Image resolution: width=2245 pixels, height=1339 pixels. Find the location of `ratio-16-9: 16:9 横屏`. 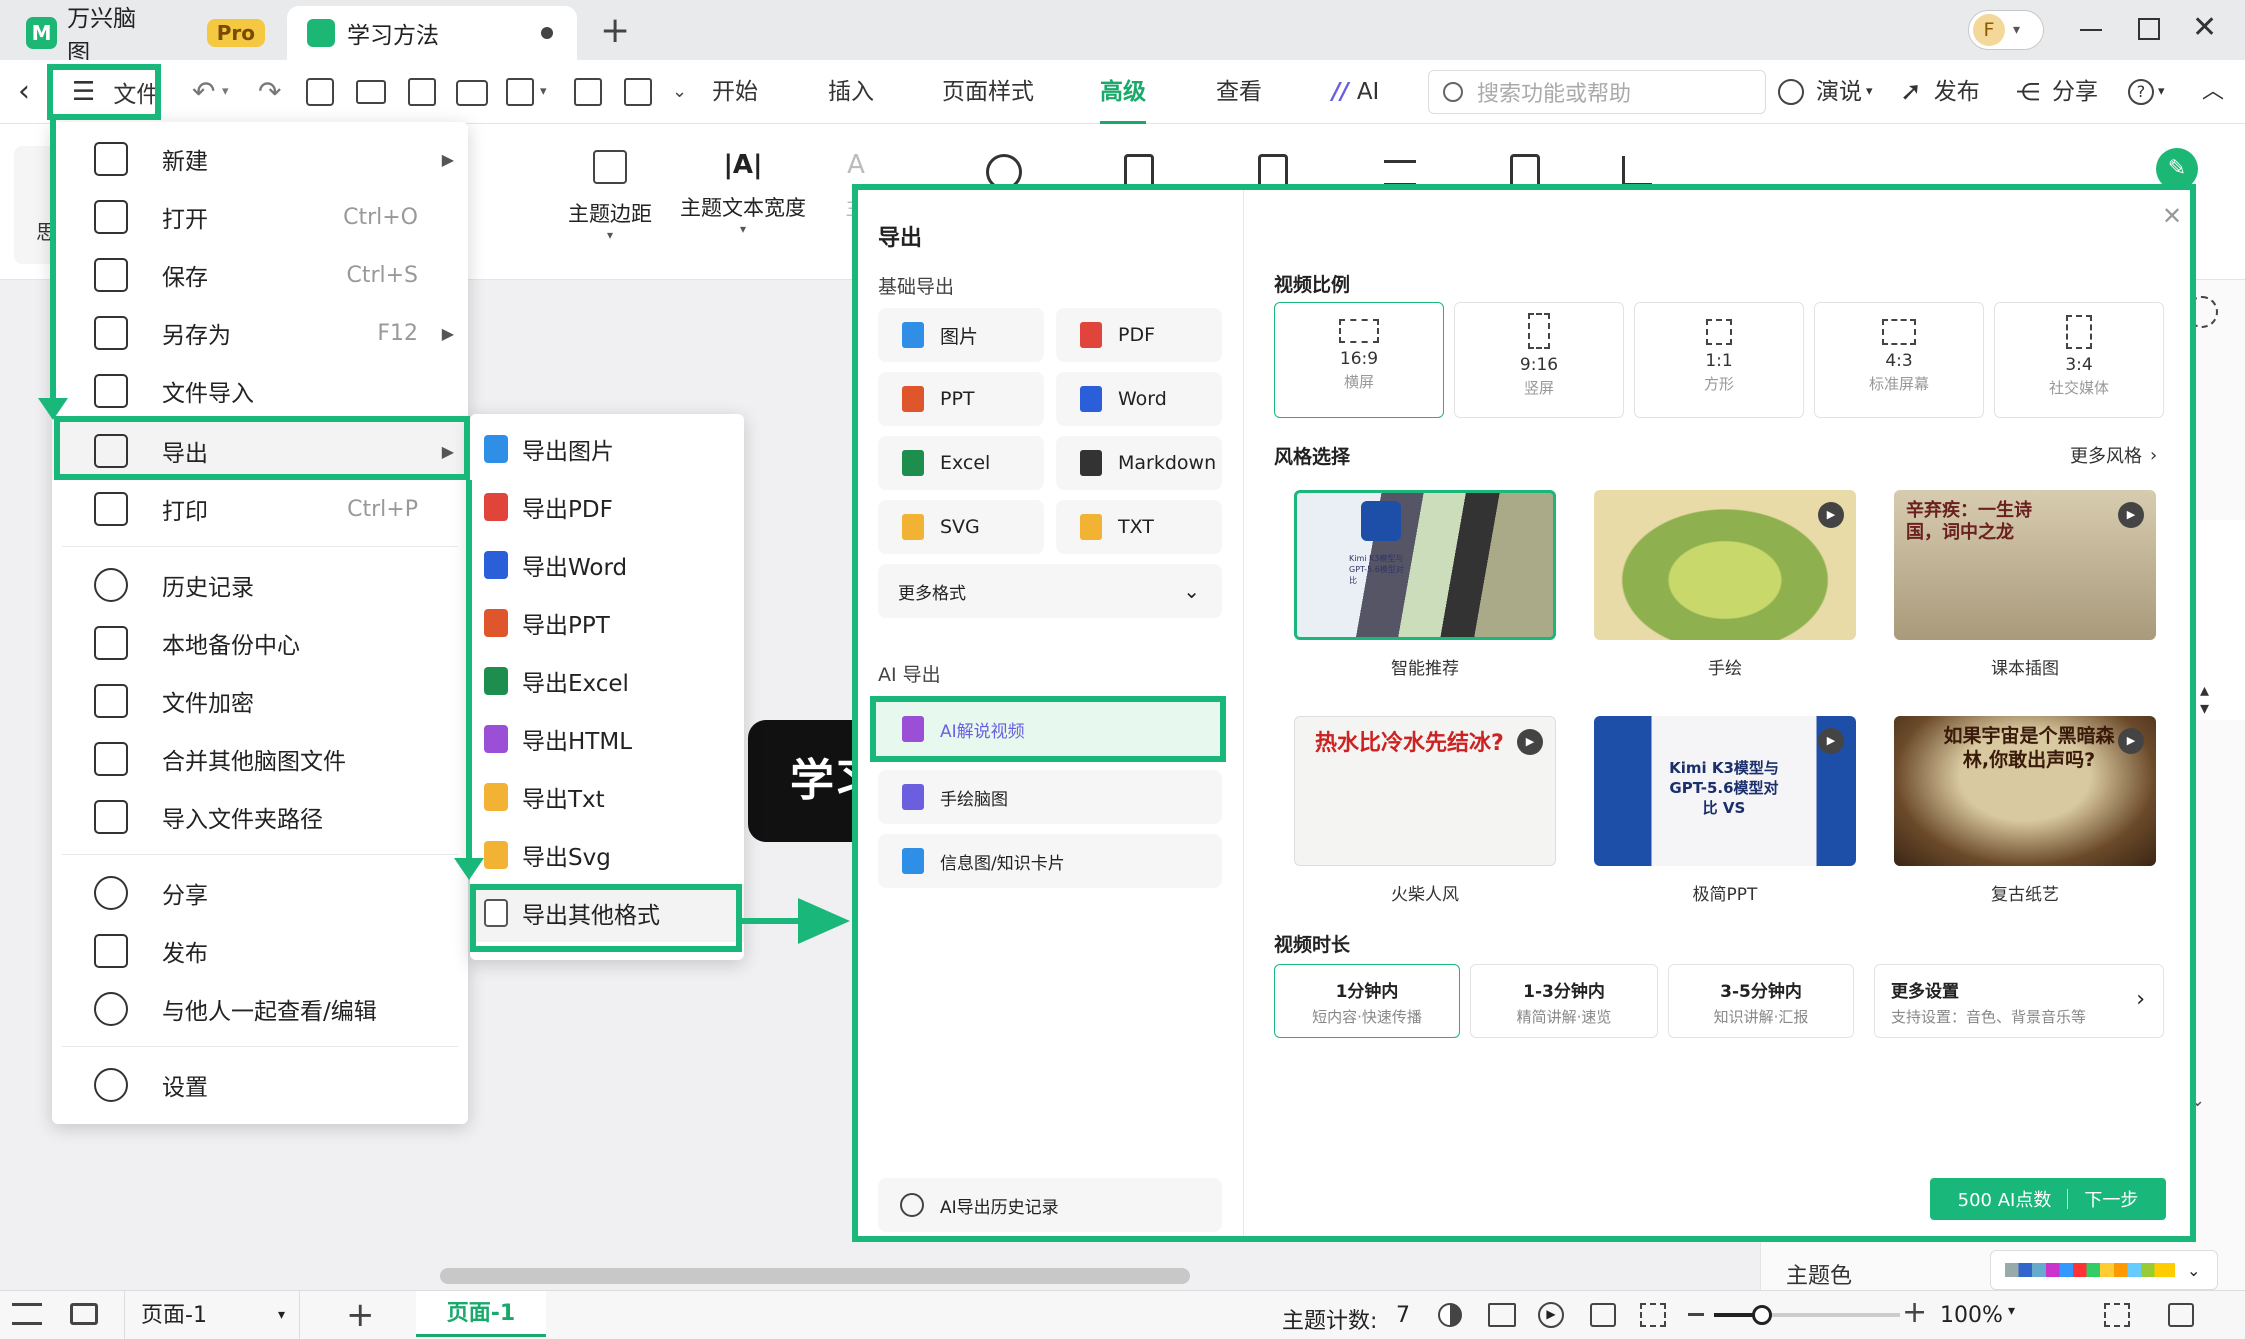

ratio-16-9: 16:9 横屏 is located at coordinates (1359, 360).